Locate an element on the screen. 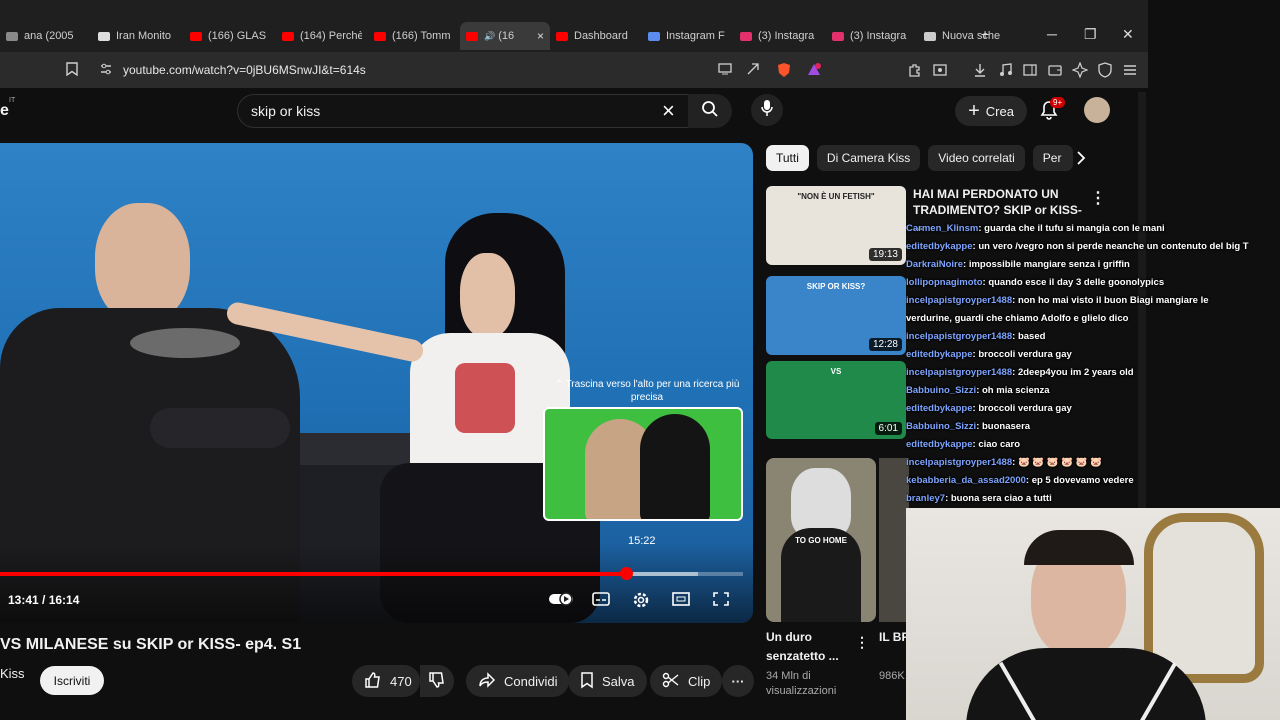 This screenshot has width=1280, height=720. chat-message: incelpapistgroyper1488: based is located at coordinates (1093, 336).